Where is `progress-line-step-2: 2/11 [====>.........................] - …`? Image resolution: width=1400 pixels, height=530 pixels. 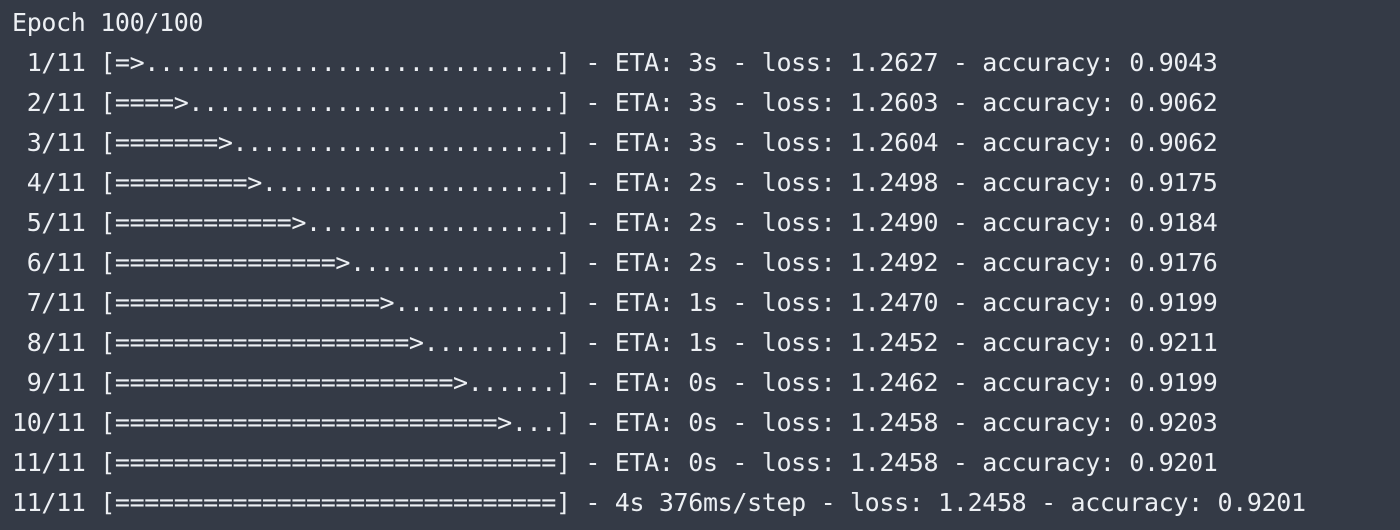
progress-line-step-2: 2/11 [====>.........................] - … is located at coordinates (615, 102).